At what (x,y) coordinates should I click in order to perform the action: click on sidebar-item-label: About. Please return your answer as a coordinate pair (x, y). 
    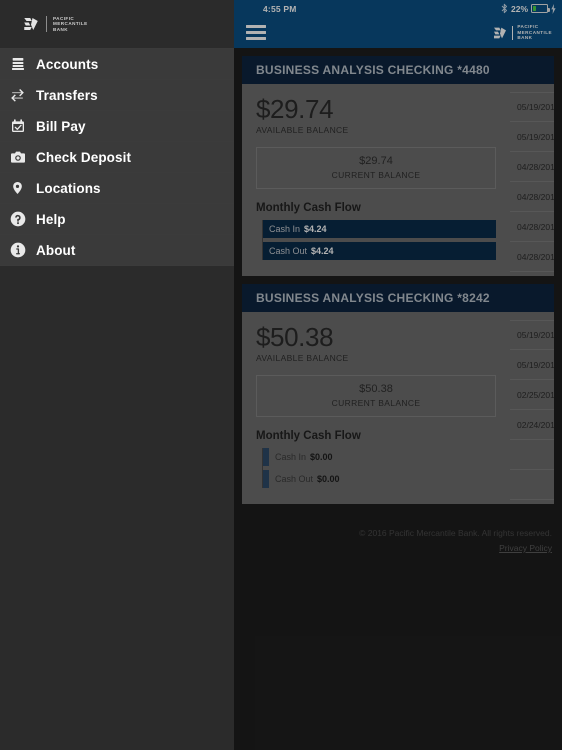
    Looking at the image, I should click on (56, 250).